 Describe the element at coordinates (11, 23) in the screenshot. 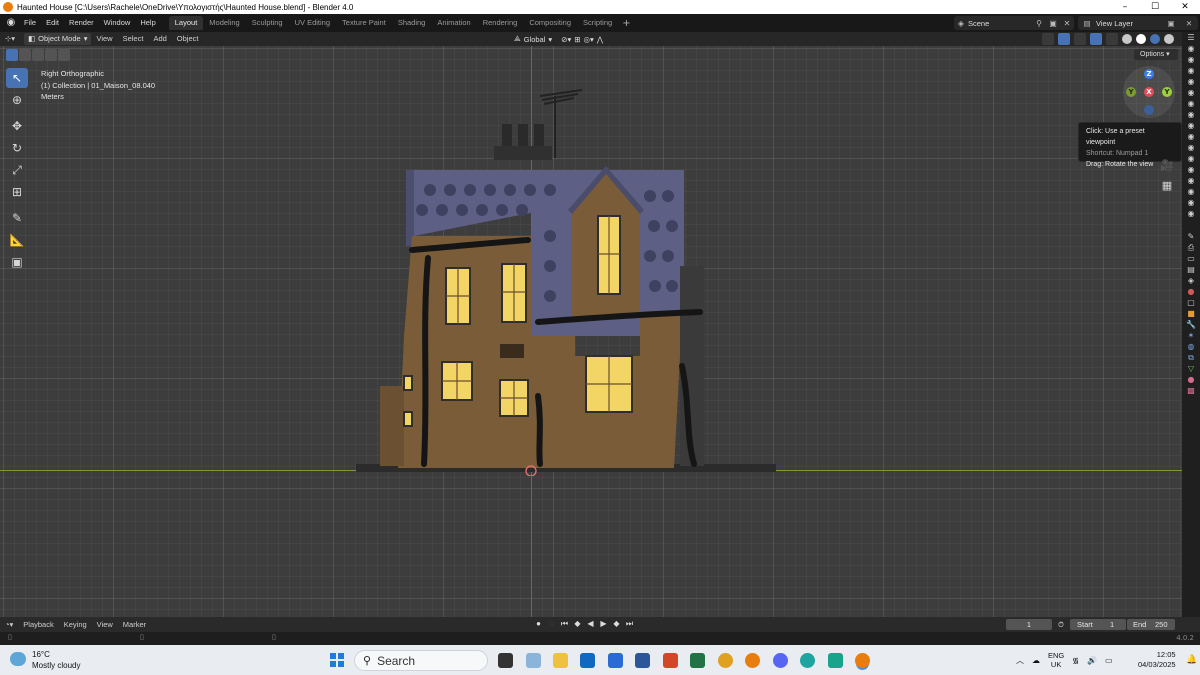

I see `blender-logo-icon: ◉` at that location.